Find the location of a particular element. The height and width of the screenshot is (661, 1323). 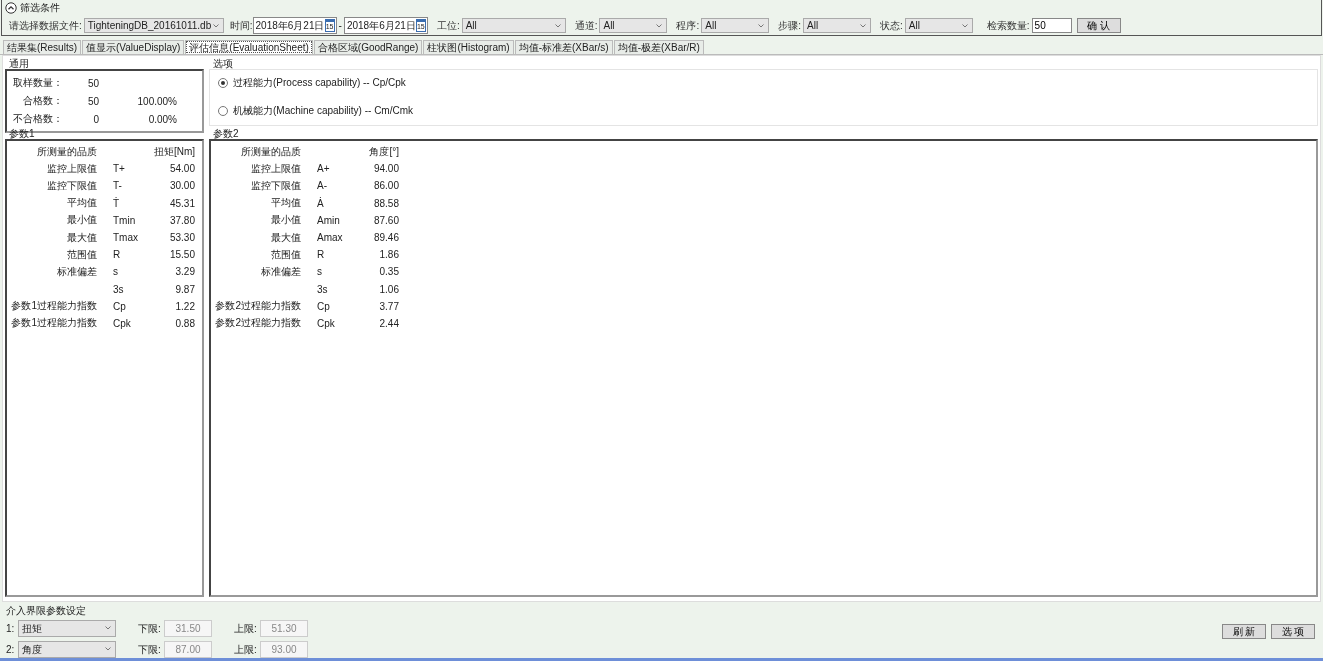

action-button: 选 项 is located at coordinates (1293, 631).